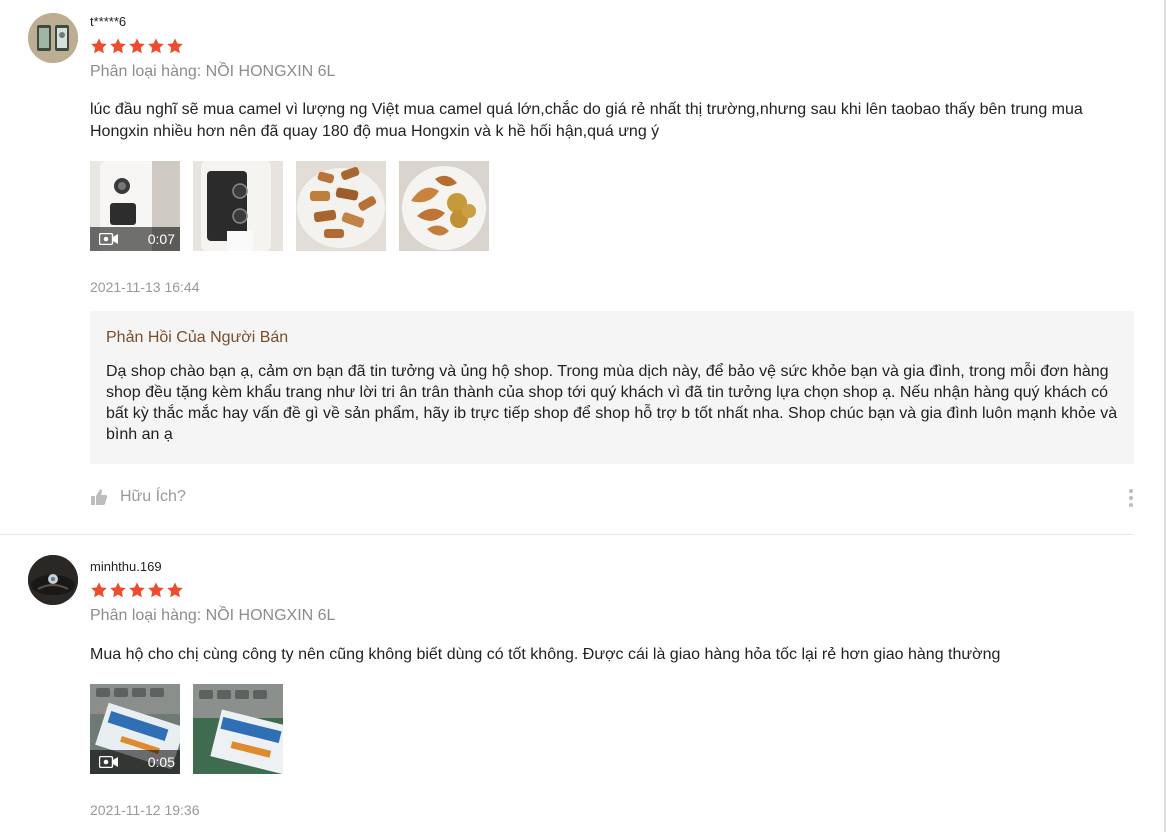 This screenshot has width=1166, height=832. Describe the element at coordinates (126, 566) in the screenshot. I see `reviewer-username: minhthu.169` at that location.